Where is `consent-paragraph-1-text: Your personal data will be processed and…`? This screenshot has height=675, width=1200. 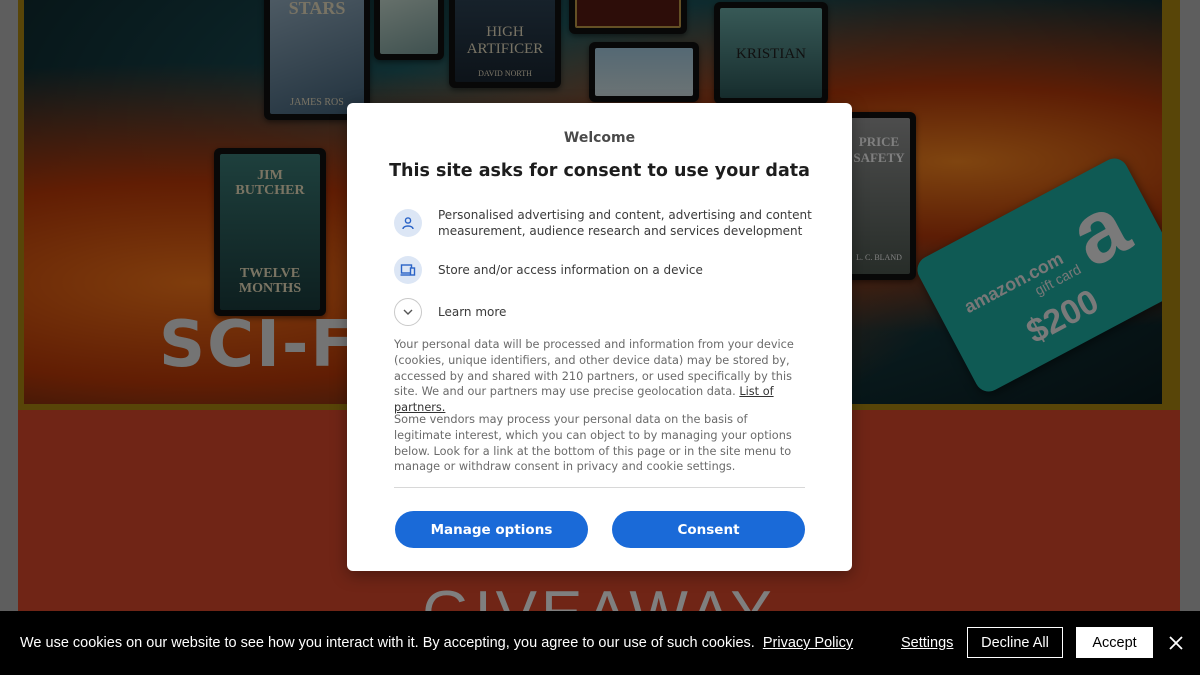 consent-paragraph-1-text: Your personal data will be processed and… is located at coordinates (594, 368).